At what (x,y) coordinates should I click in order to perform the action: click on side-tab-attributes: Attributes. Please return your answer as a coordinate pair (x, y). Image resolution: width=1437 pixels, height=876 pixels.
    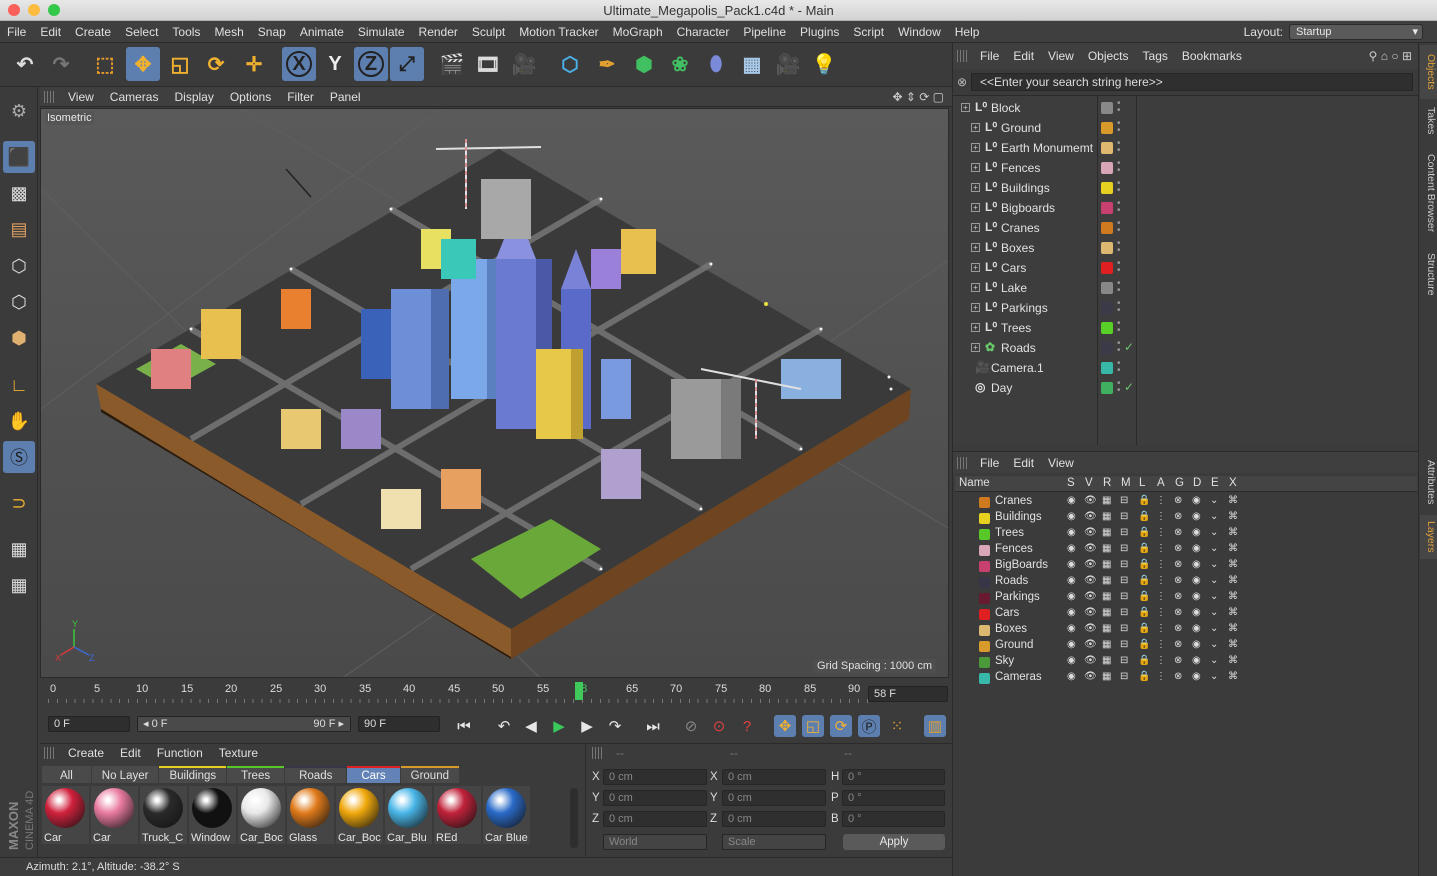
    Looking at the image, I should click on (1428, 482).